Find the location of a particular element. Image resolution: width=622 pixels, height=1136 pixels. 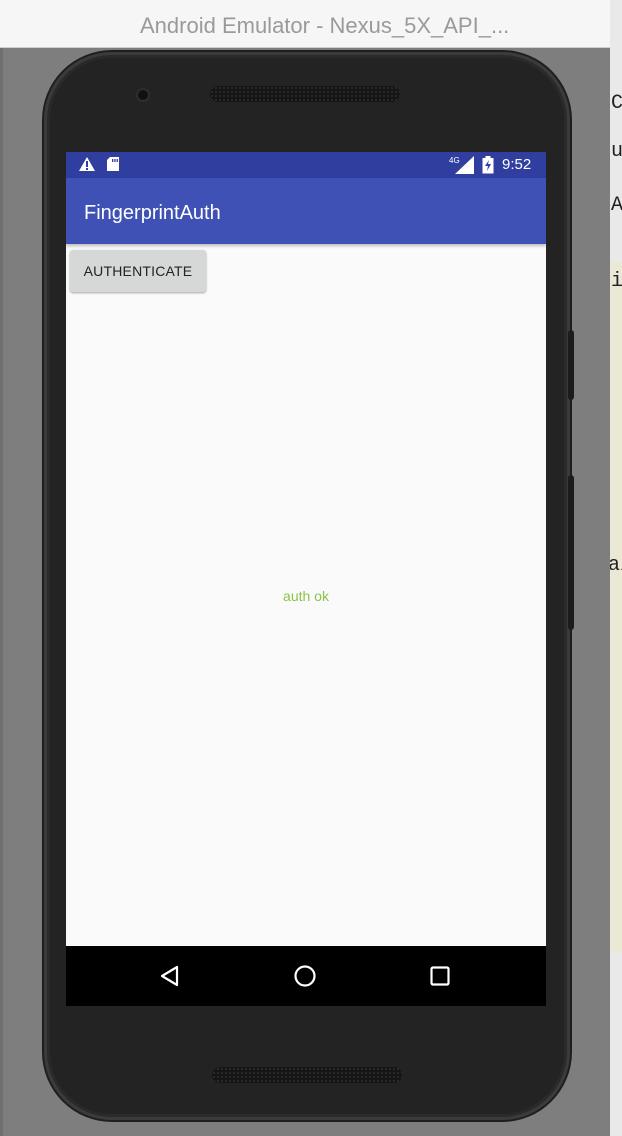

app-title: FingerprintAuth is located at coordinates (152, 213).